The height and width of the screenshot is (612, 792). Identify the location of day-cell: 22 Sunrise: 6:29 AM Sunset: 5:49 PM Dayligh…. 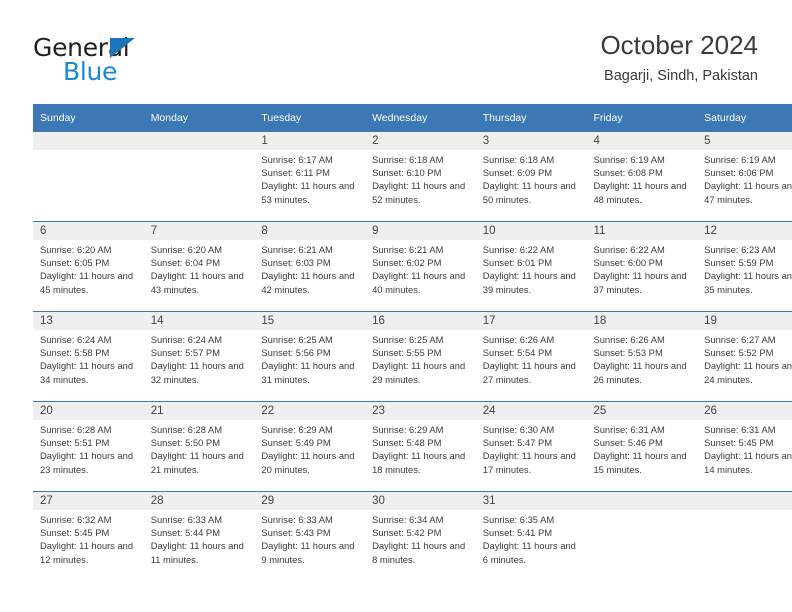
(310, 446).